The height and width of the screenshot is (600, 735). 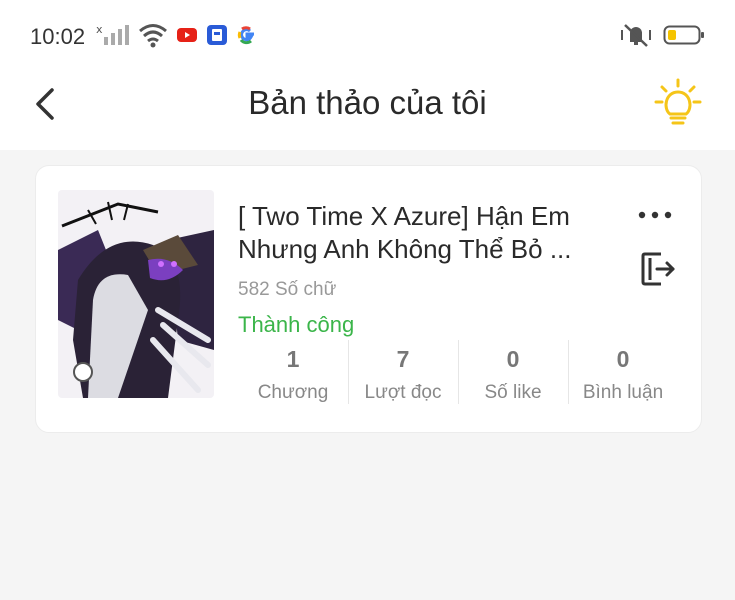 What do you see at coordinates (367, 102) in the screenshot?
I see `page-title: Bản thảo của tôi` at bounding box center [367, 102].